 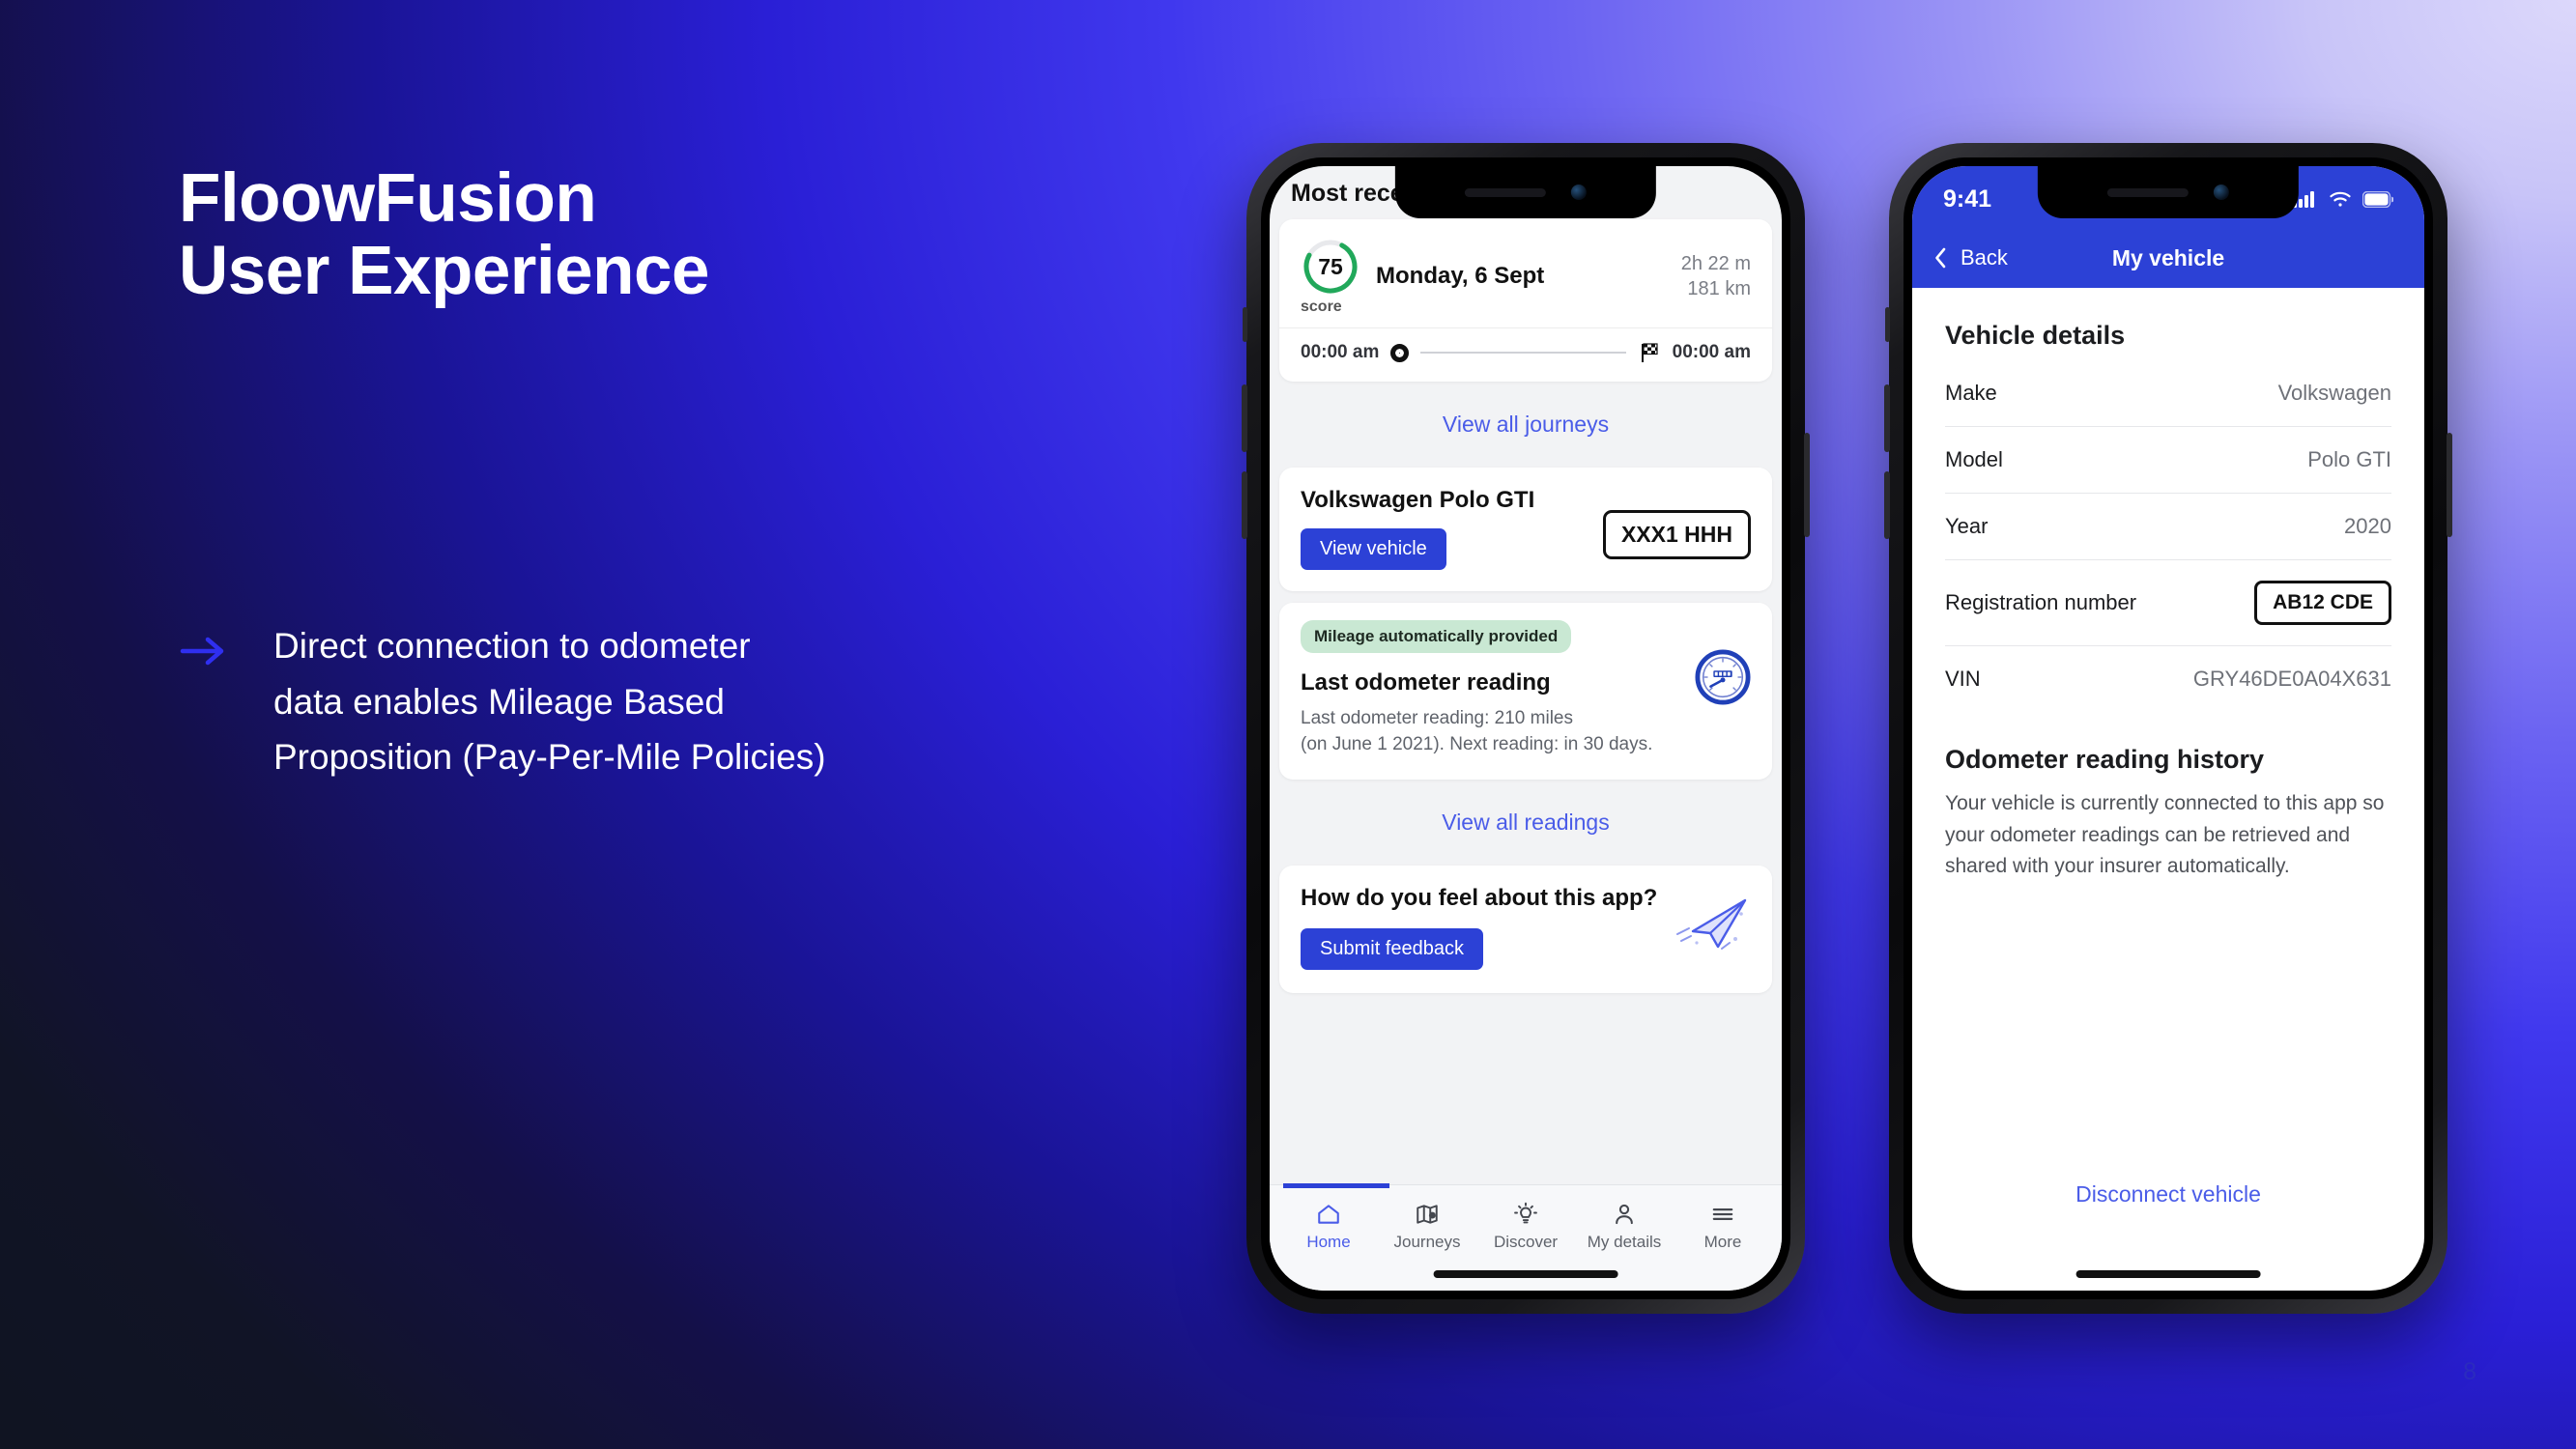 What do you see at coordinates (2334, 393) in the screenshot?
I see `detail-value: Volkswagen` at bounding box center [2334, 393].